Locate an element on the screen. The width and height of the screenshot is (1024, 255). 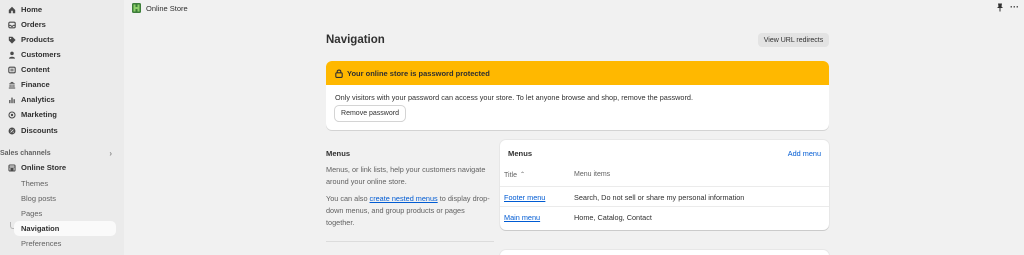
sidebar-item-orders: Orders is located at coordinates (58, 24).